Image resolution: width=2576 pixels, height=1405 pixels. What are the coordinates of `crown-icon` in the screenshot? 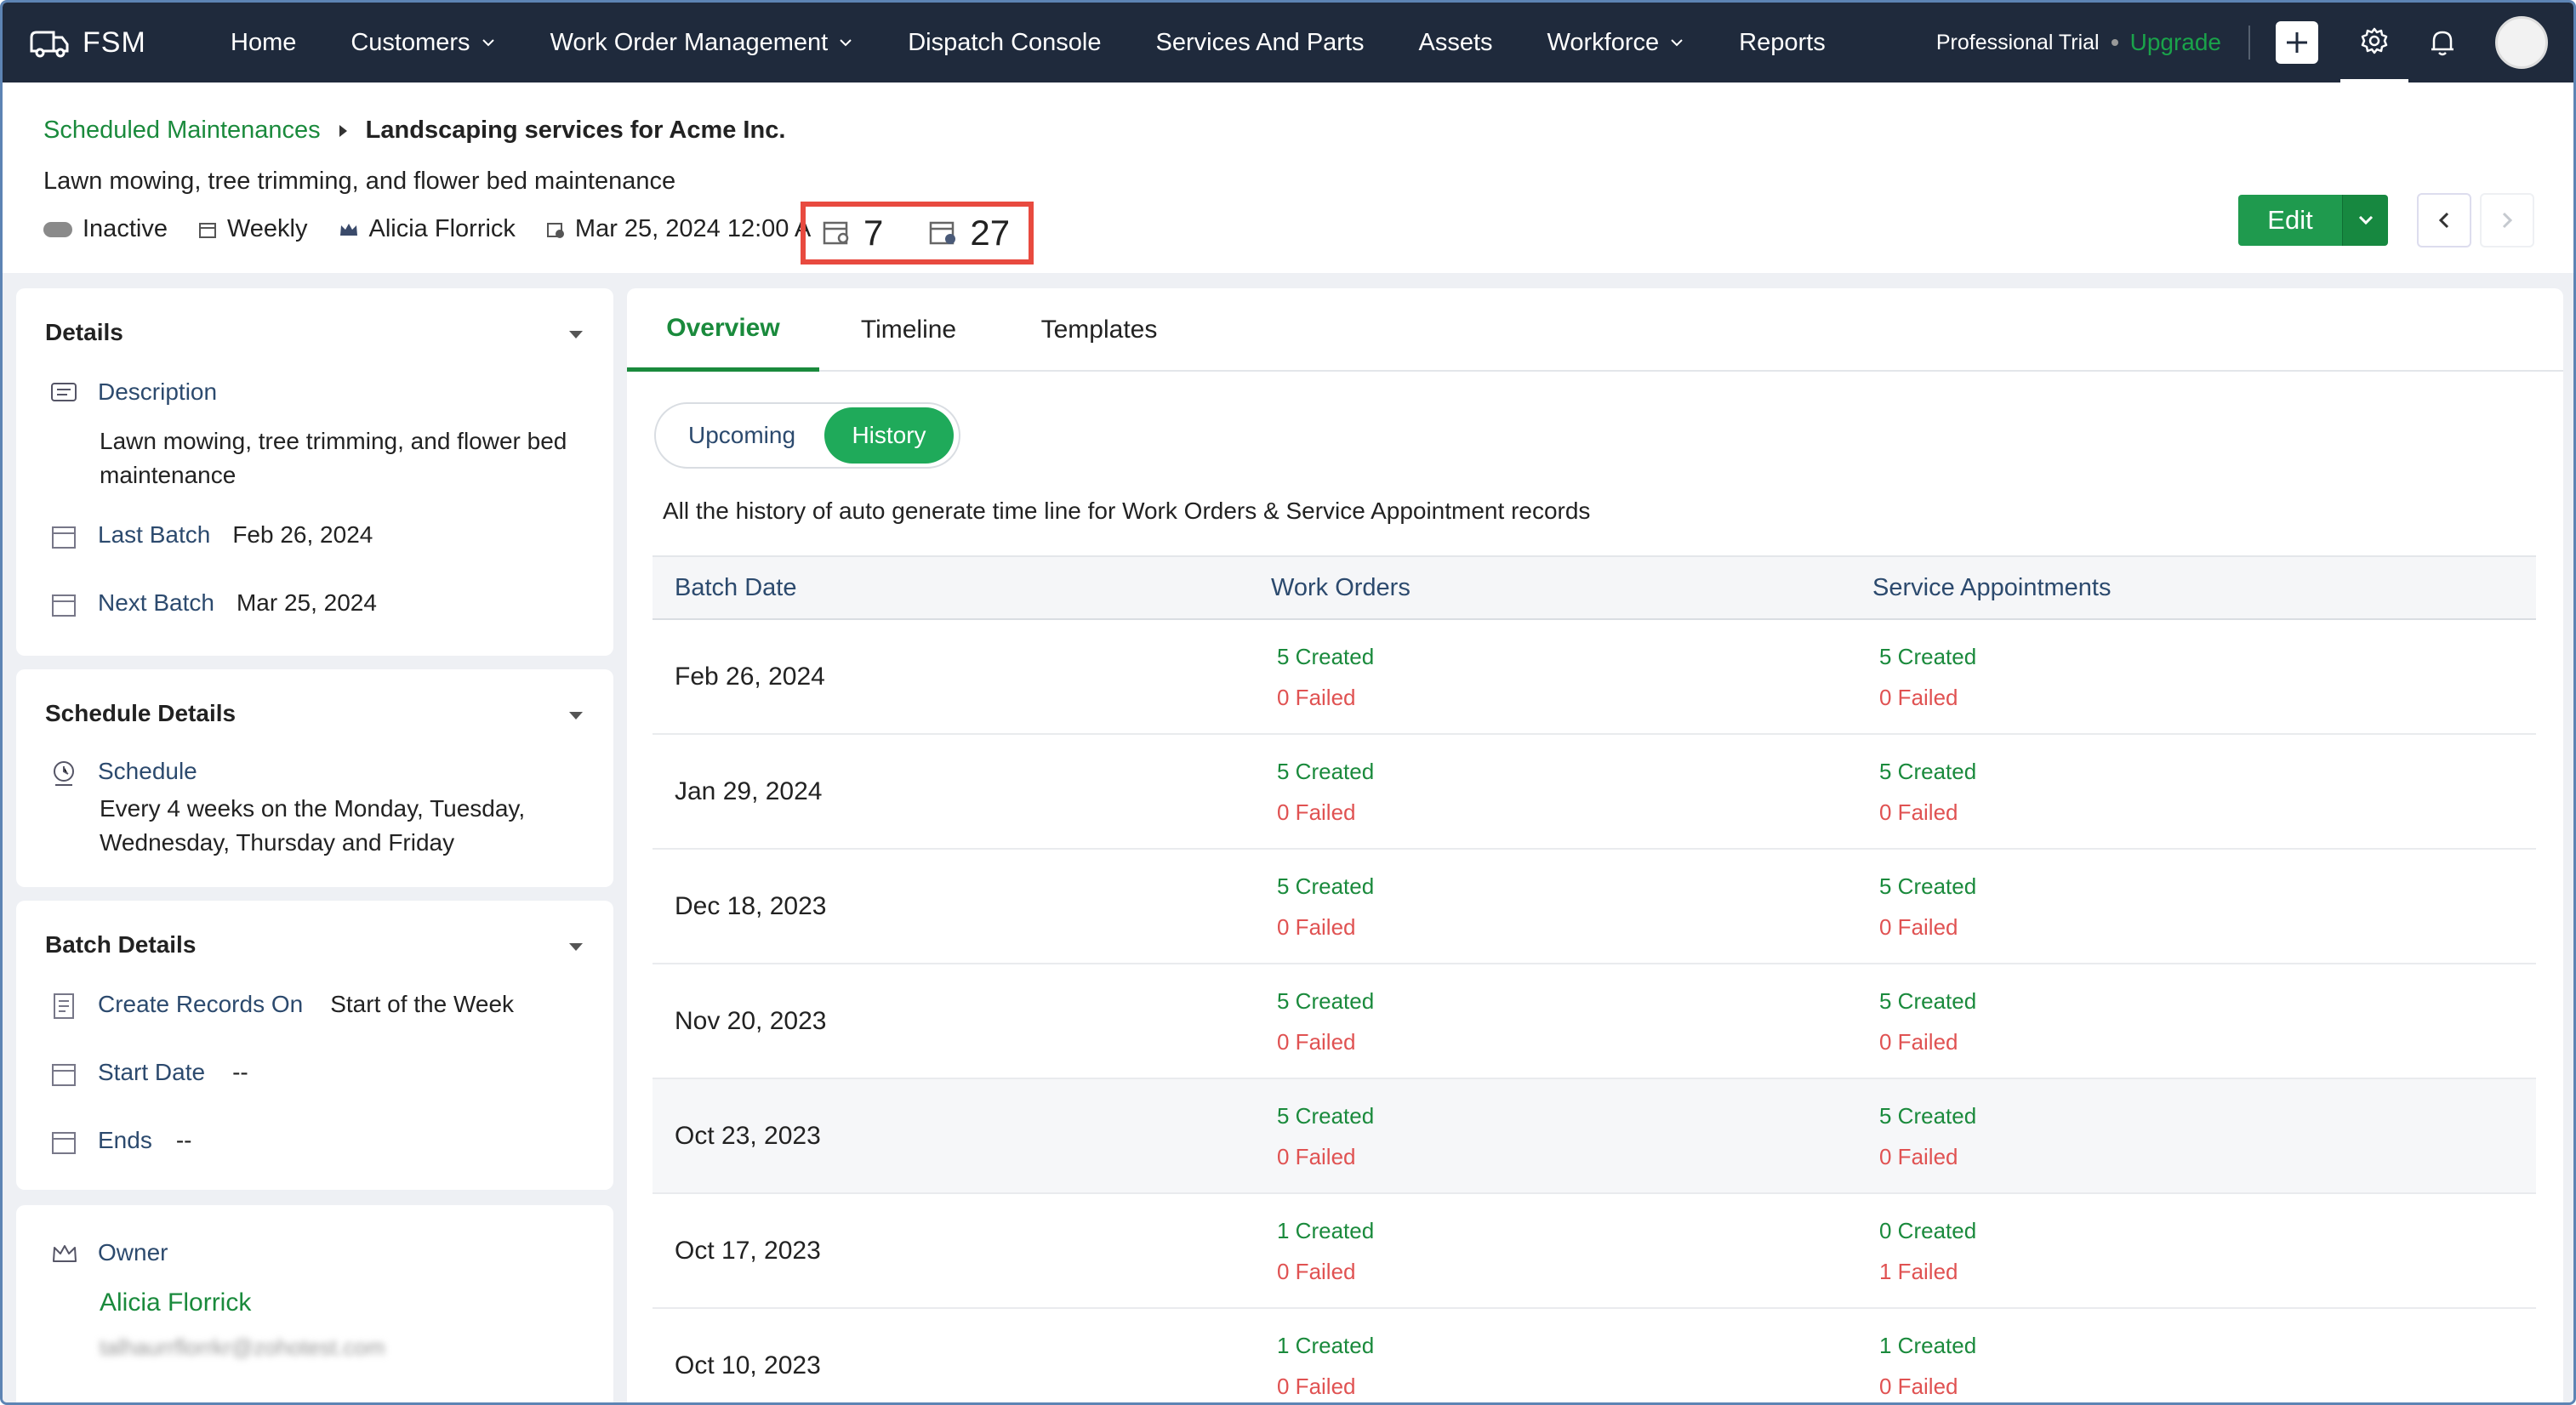 It's located at (348, 229).